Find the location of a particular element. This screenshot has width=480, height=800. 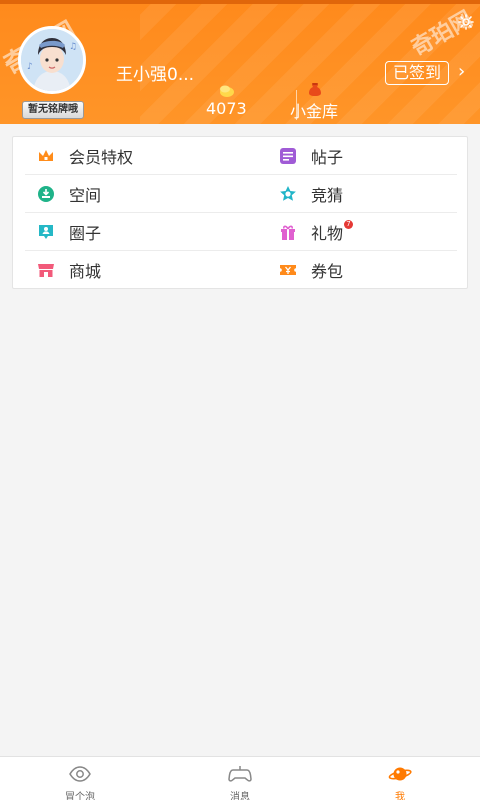

menu-item-coupon: 券包 is located at coordinates (311, 270).